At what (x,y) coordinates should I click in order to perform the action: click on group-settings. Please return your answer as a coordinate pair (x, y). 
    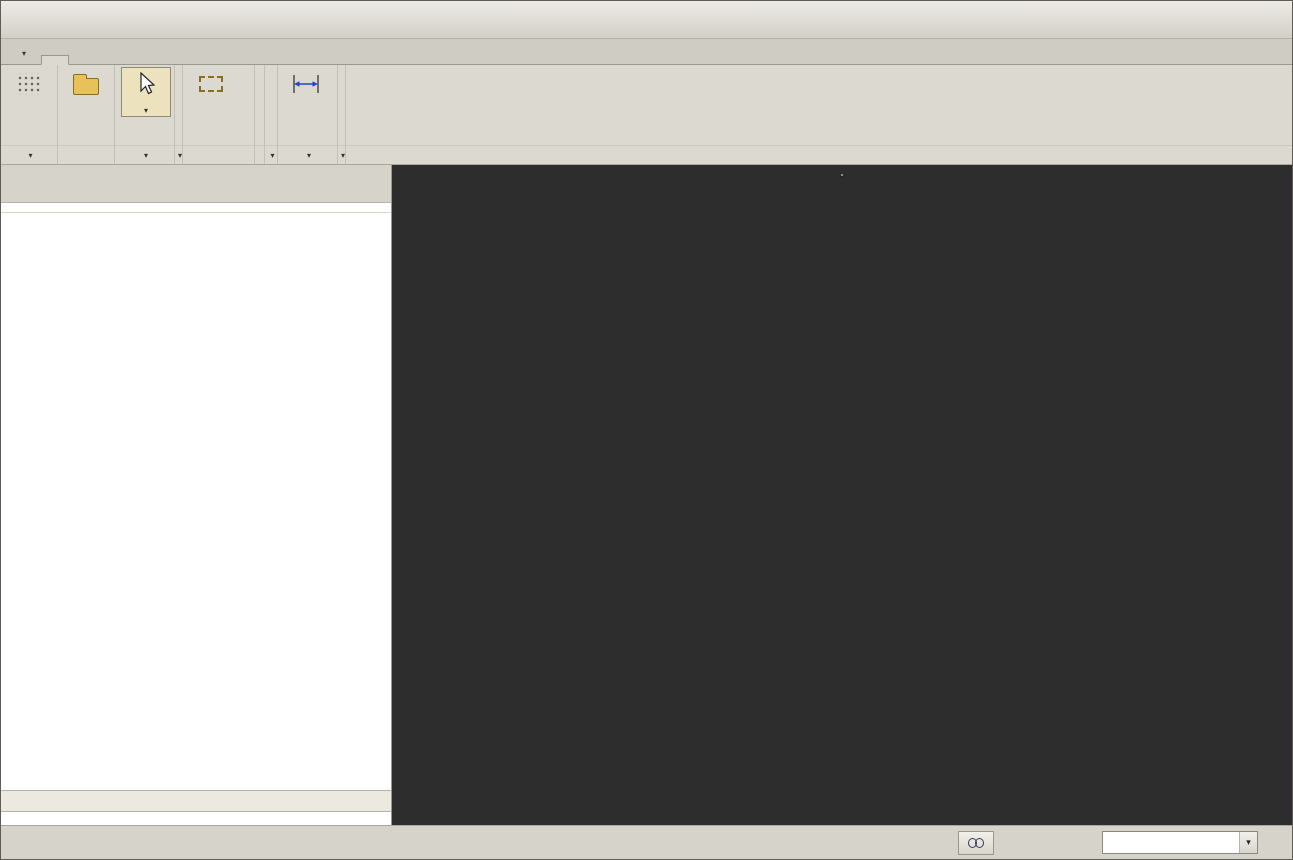
    Looking at the image, I should click on (29, 114).